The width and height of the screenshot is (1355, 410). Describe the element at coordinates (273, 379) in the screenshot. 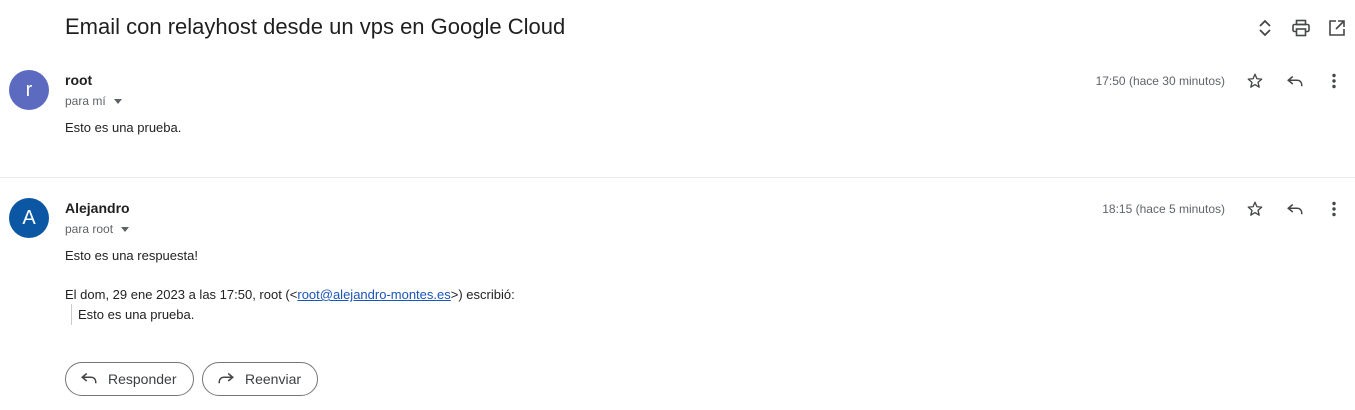

I see `forward-button-label: Reenviar` at that location.